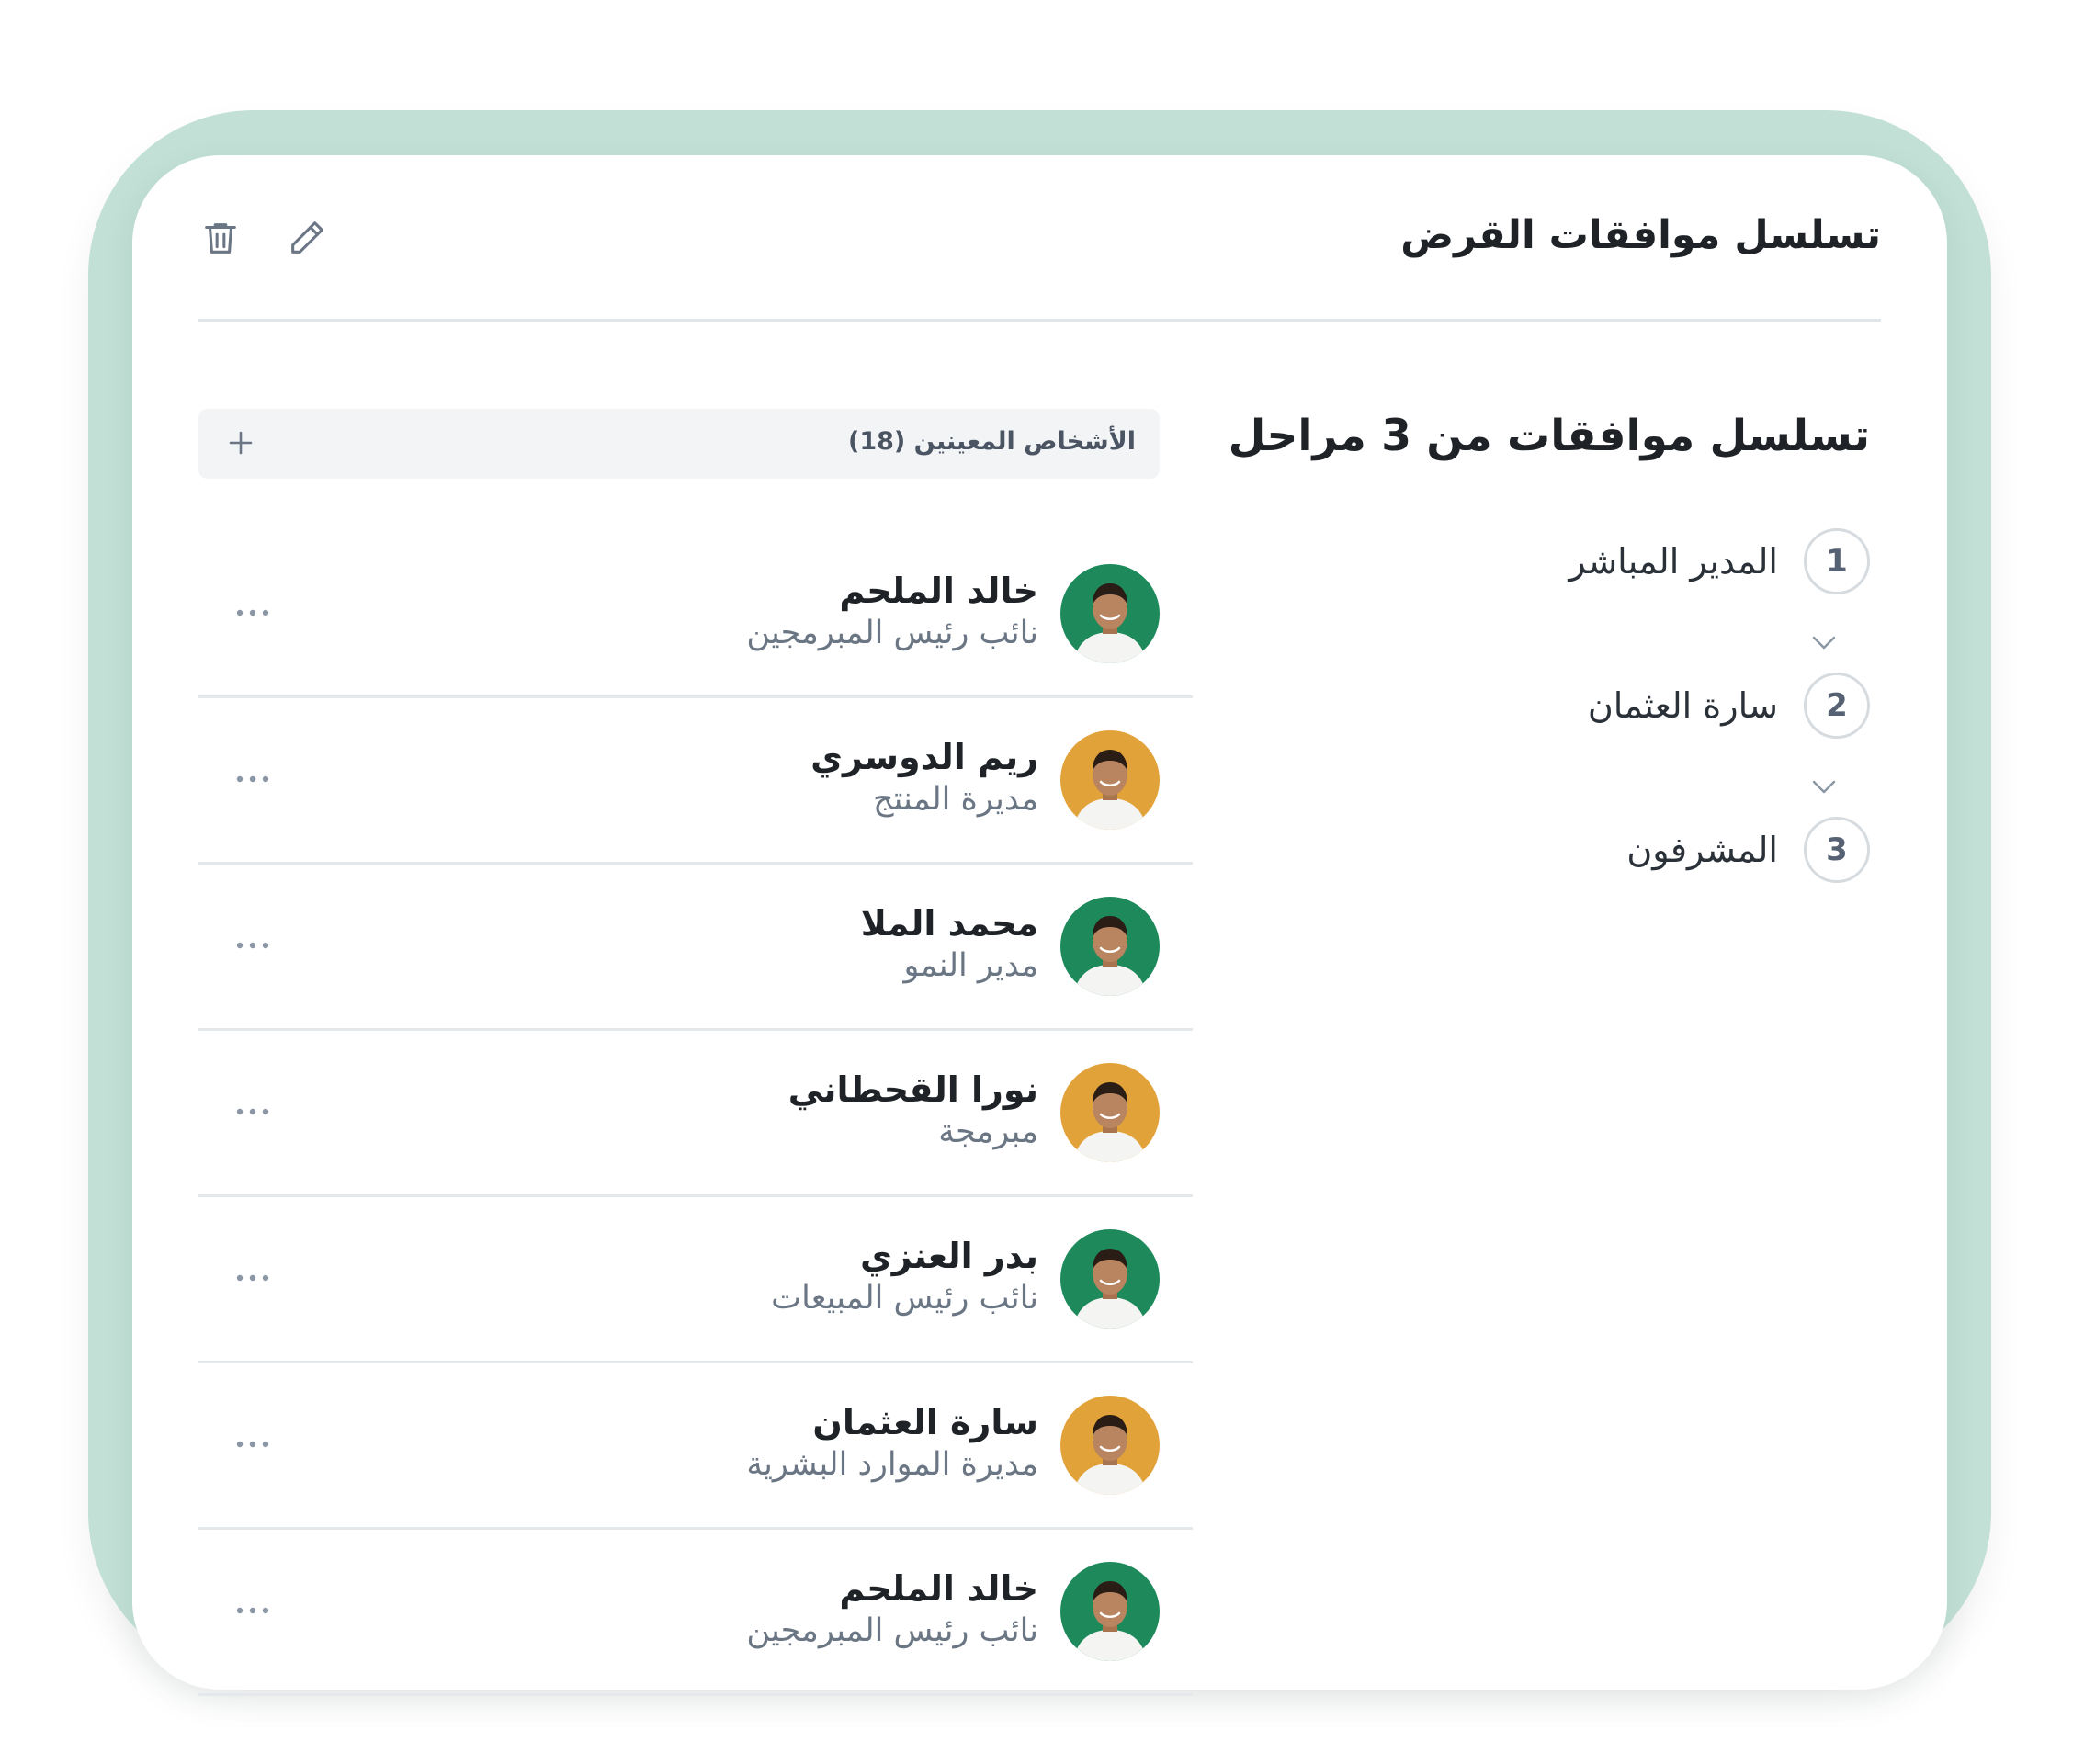  I want to click on assigned-people-header: الأشخاص المعينين (18), so click(679, 444).